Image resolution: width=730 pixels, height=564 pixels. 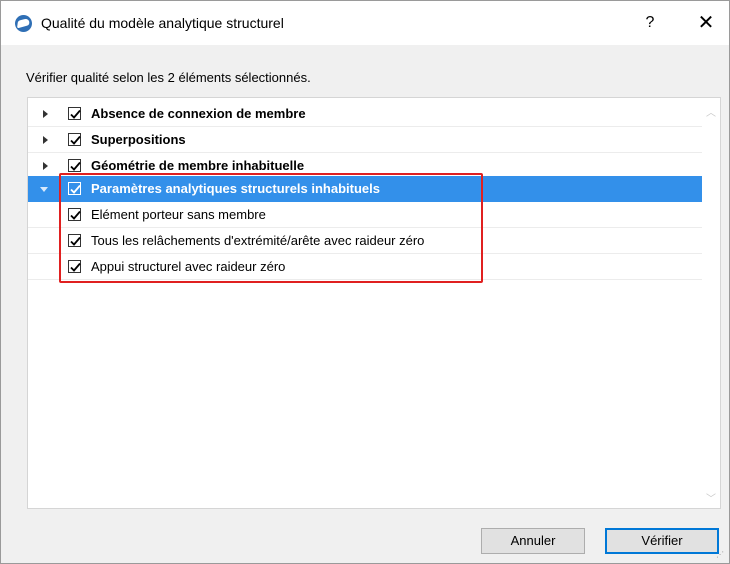 I want to click on tree-item-label: Superpositions, so click(x=138, y=139).